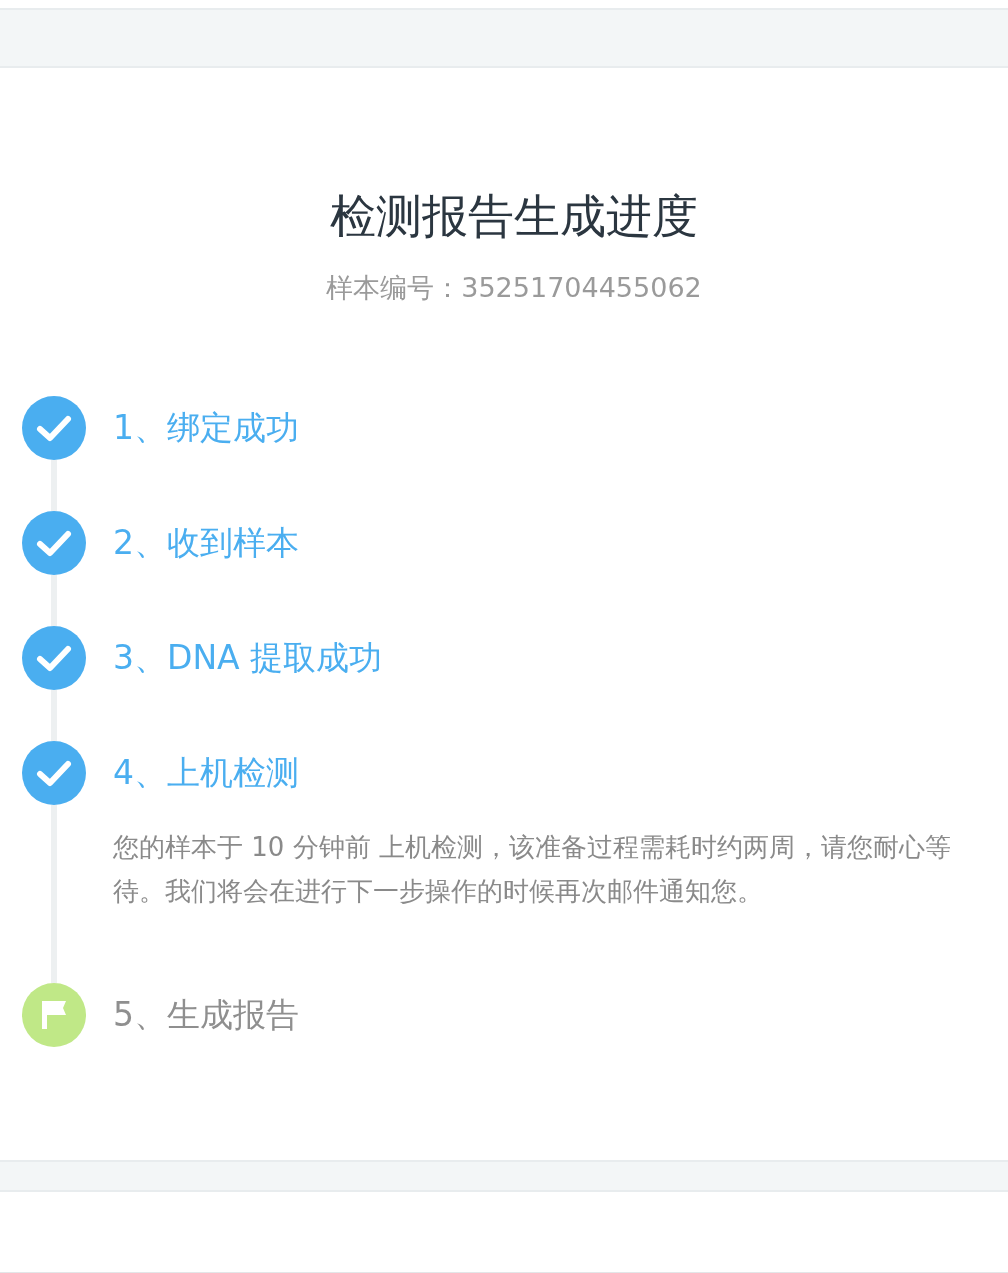 The height and width of the screenshot is (1273, 1008). Describe the element at coordinates (206, 773) in the screenshot. I see `step-label: 4、上机检测` at that location.